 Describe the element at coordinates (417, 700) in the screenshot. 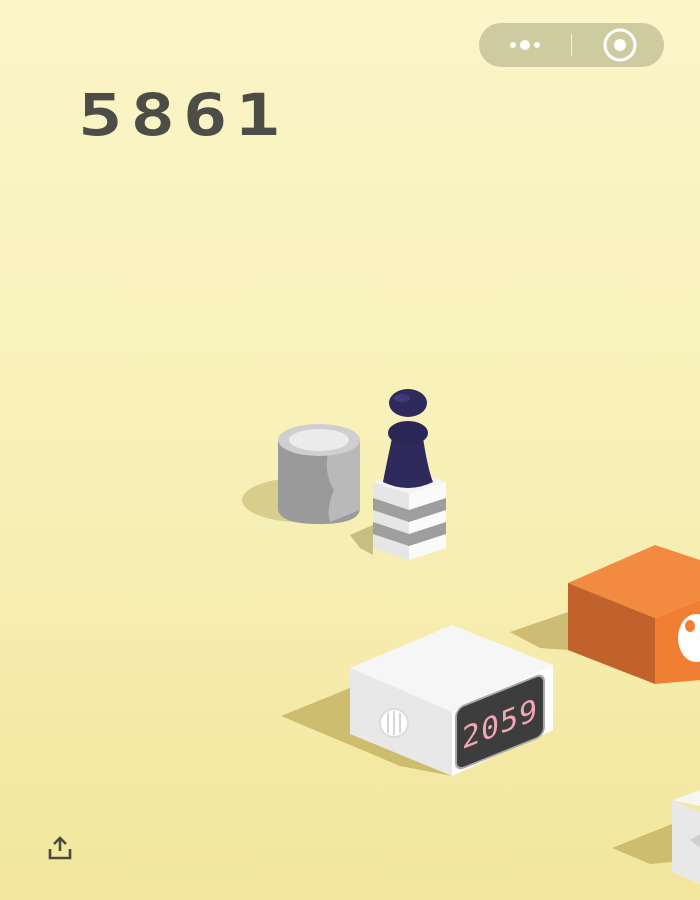

I see `clock-block: 2059` at that location.